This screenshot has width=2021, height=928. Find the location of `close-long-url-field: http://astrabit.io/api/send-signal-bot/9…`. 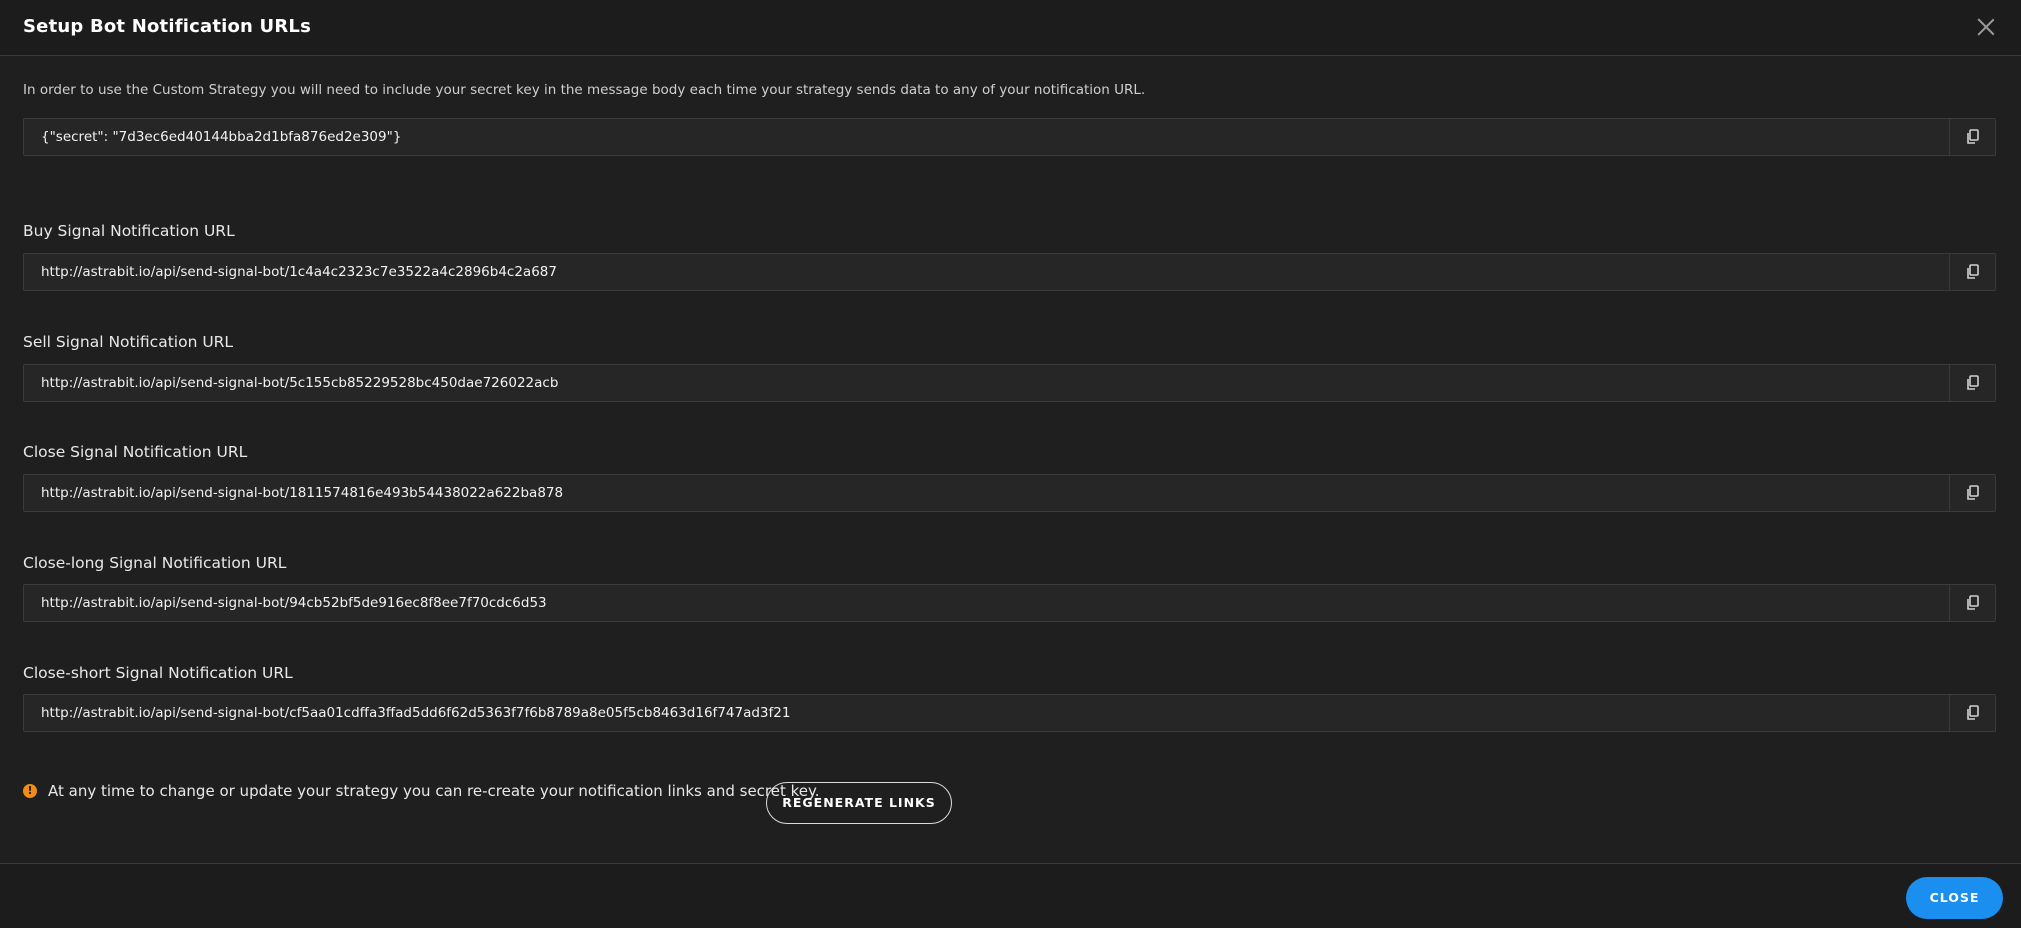

close-long-url-field: http://astrabit.io/api/send-signal-bot/9… is located at coordinates (1009, 603).